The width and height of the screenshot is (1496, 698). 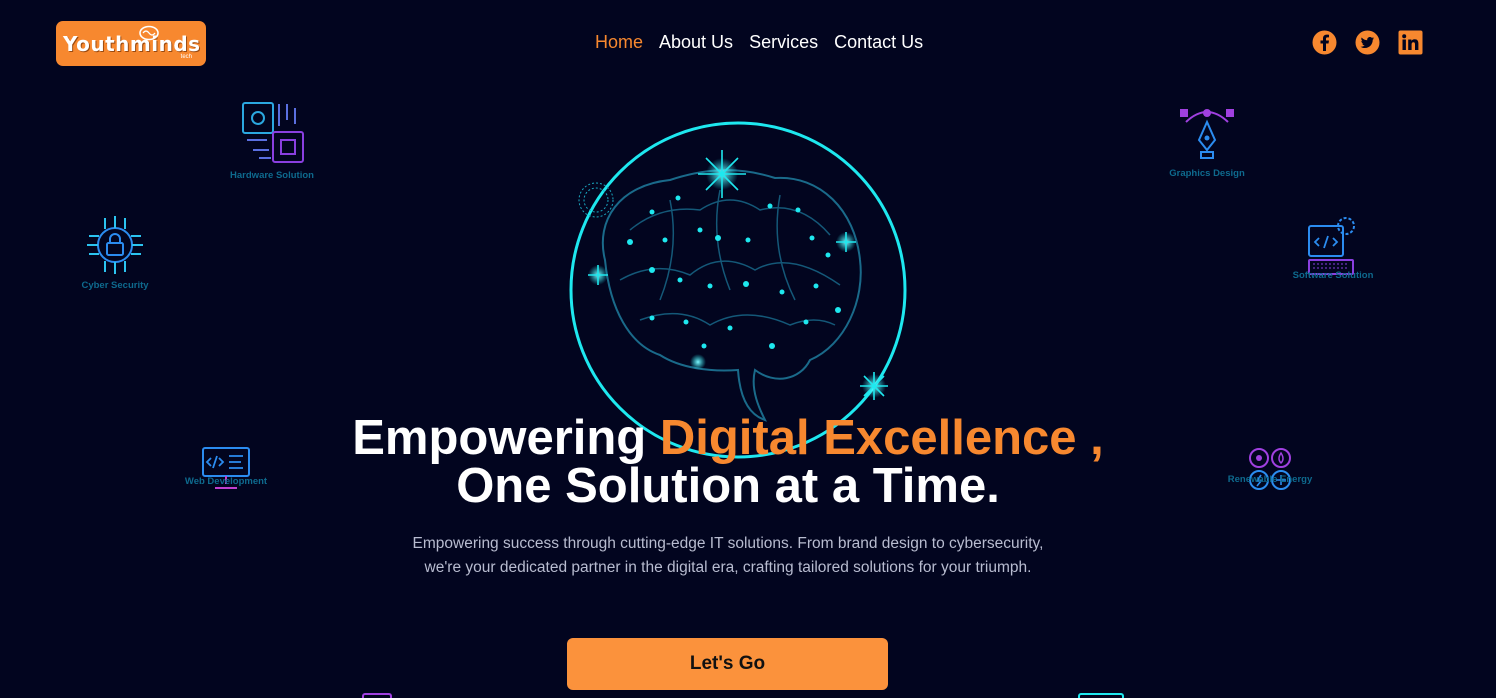 What do you see at coordinates (1207, 173) in the screenshot?
I see `service-graphics-label: Graphics Design` at bounding box center [1207, 173].